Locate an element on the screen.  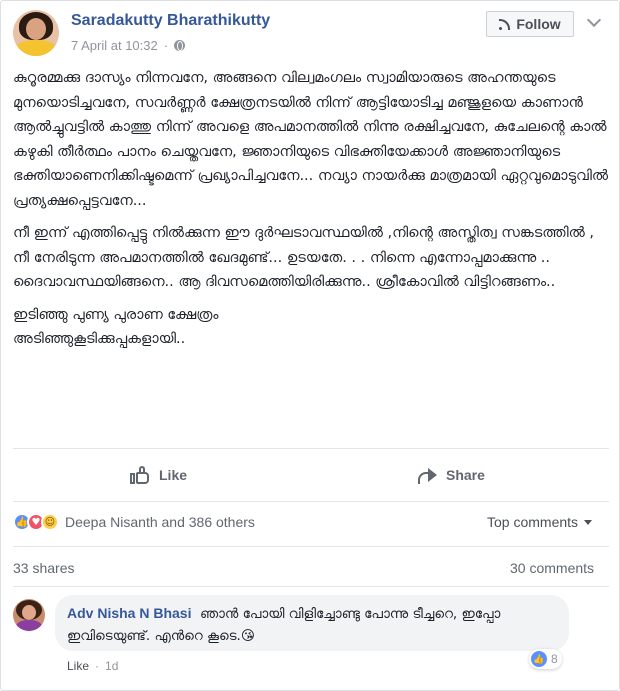
shares-count: 33 shares is located at coordinates (43, 568).